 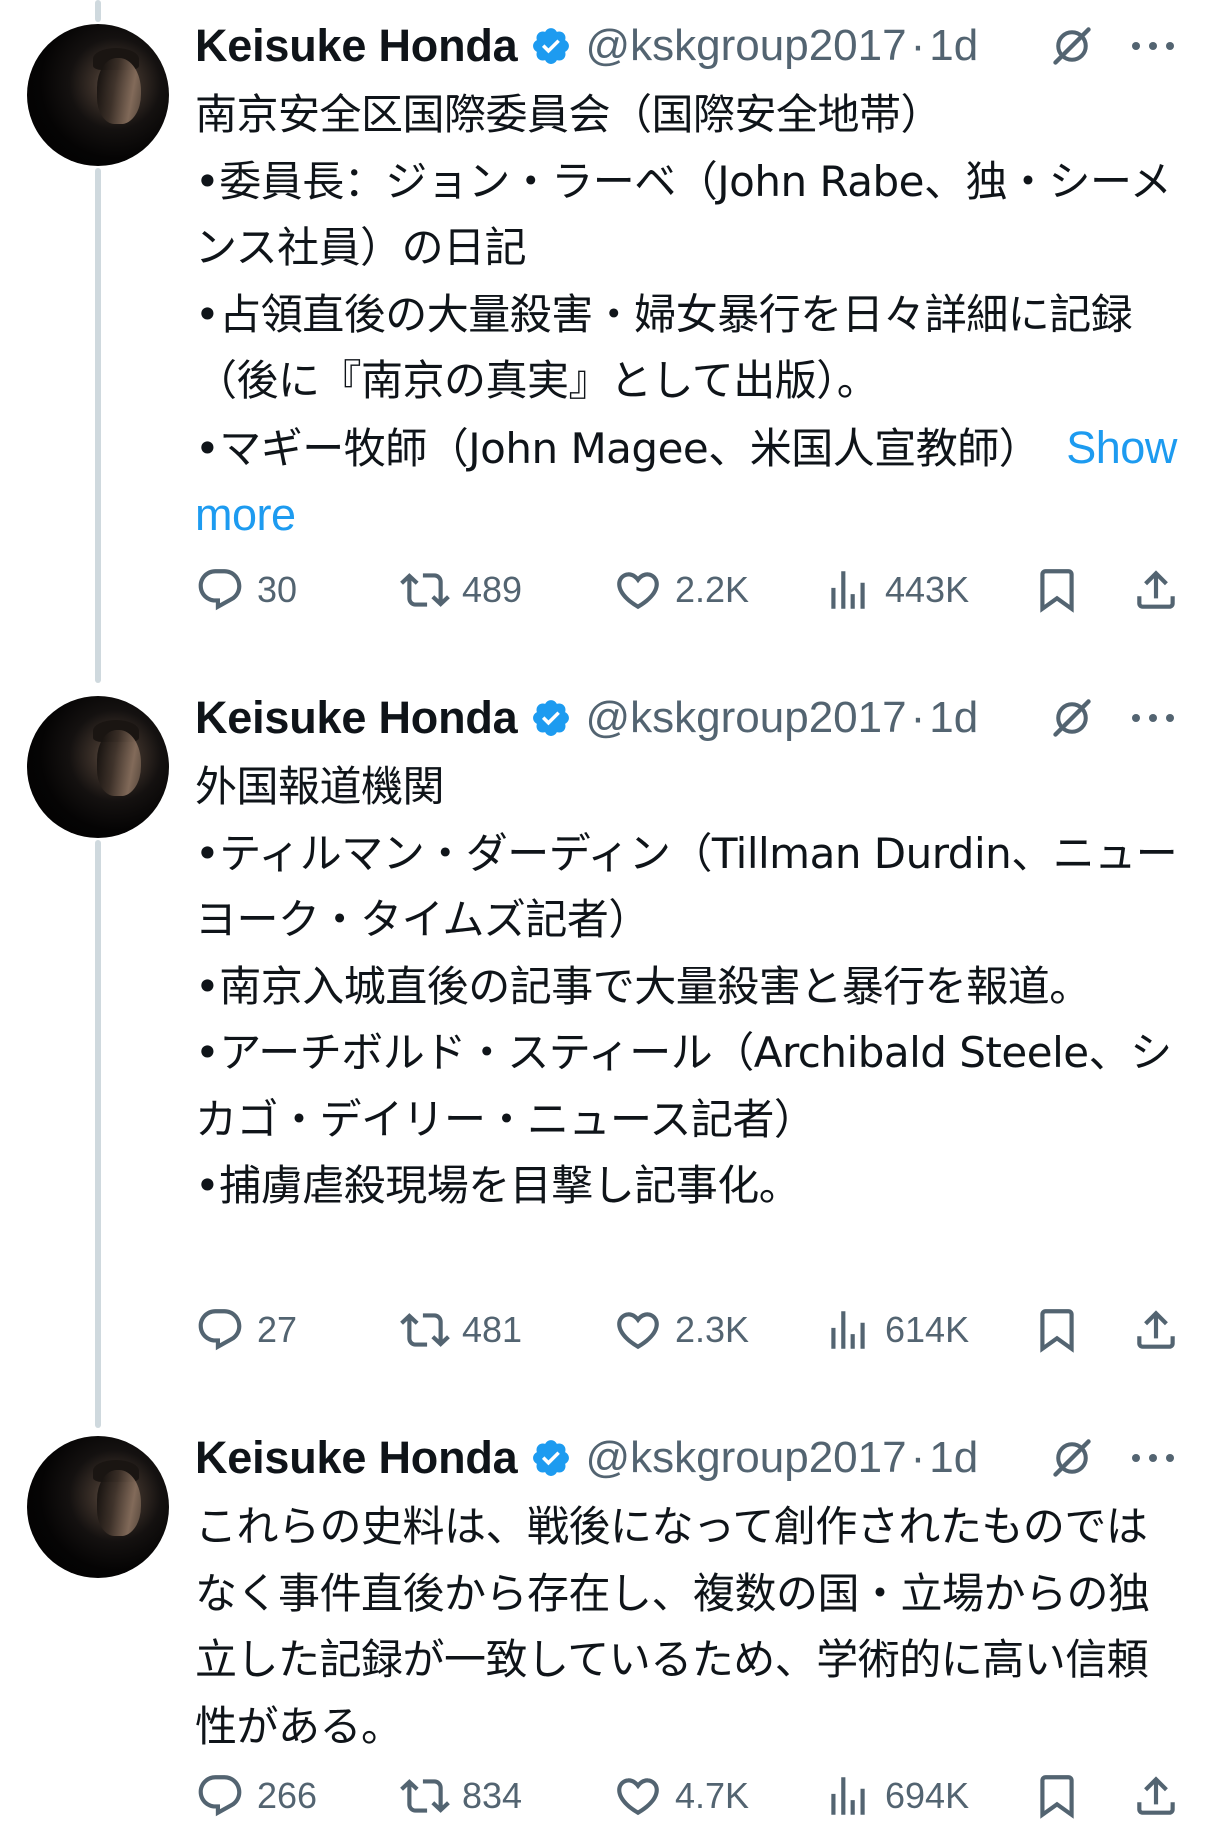 What do you see at coordinates (927, 1329) in the screenshot?
I see `views-count: 614K` at bounding box center [927, 1329].